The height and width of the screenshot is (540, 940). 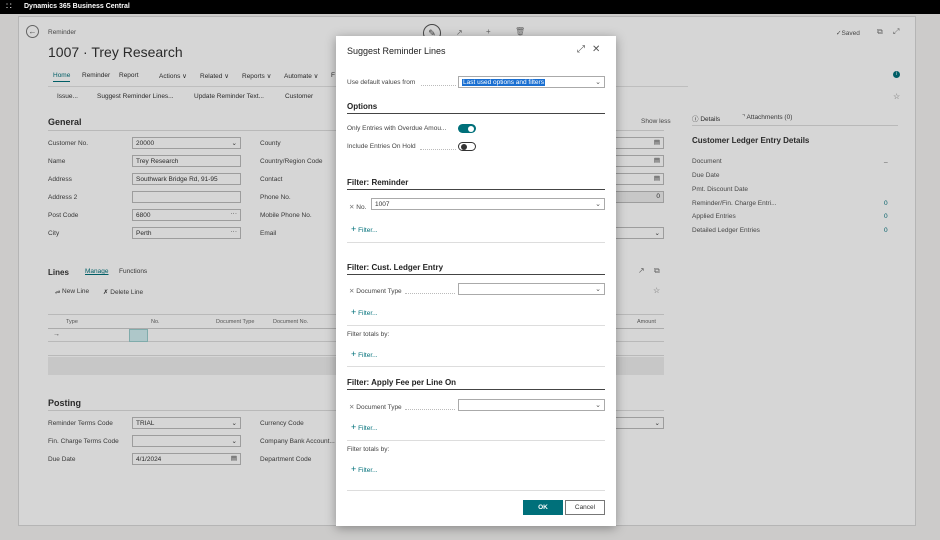 What do you see at coordinates (395, 267) in the screenshot?
I see `filter-cle-title: Filter: Cust. Ledger Entry` at bounding box center [395, 267].